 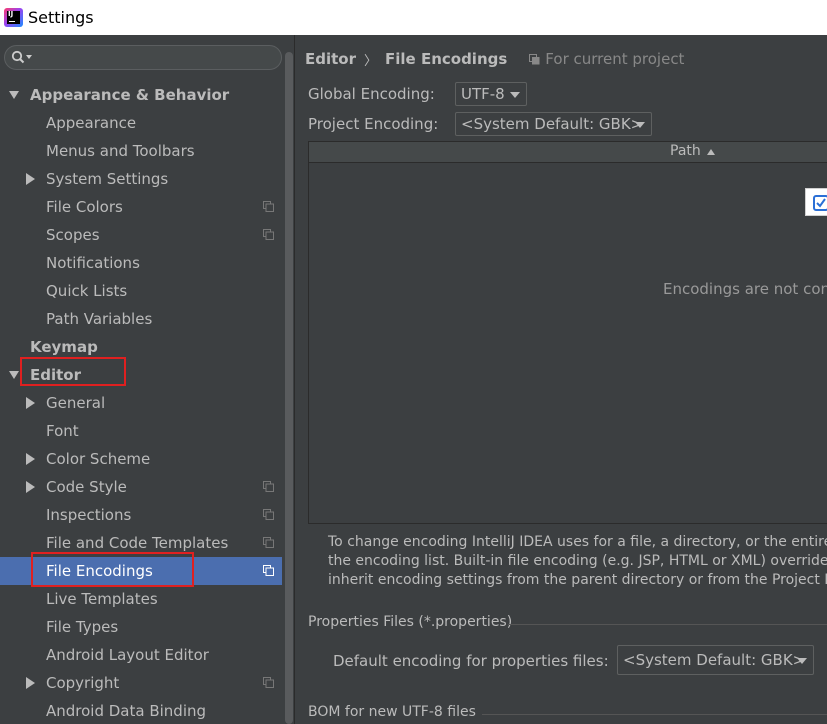 What do you see at coordinates (410, 622) in the screenshot?
I see `properties-section-title: Properties Files (*.properties)` at bounding box center [410, 622].